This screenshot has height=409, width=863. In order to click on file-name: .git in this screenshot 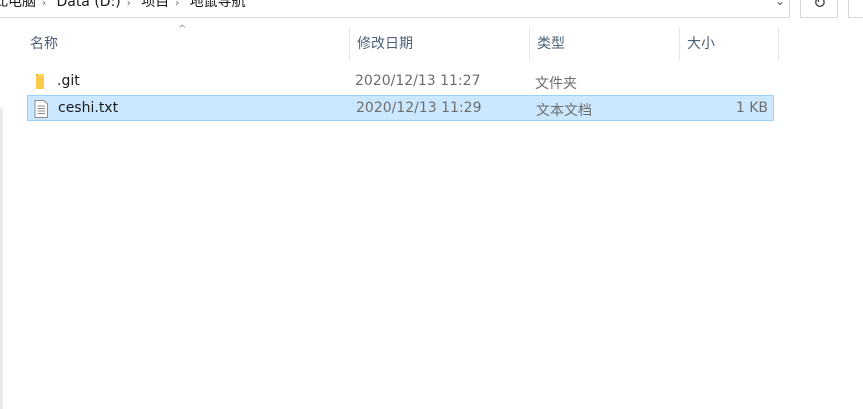, I will do `click(68, 81)`.